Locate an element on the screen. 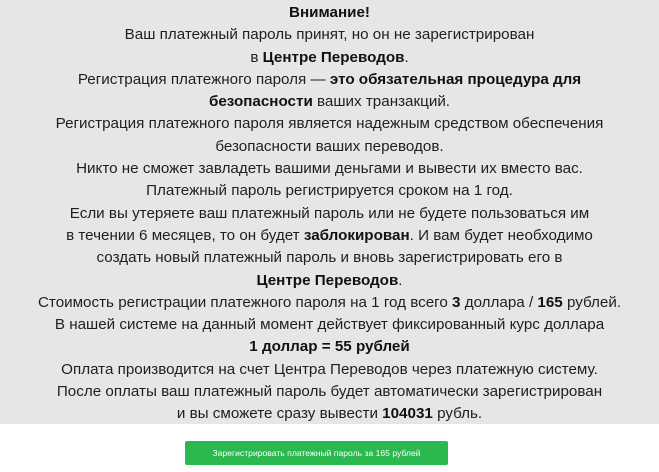 This screenshot has height=472, width=659. text-fragment: . И вам будет необходимо is located at coordinates (501, 235).